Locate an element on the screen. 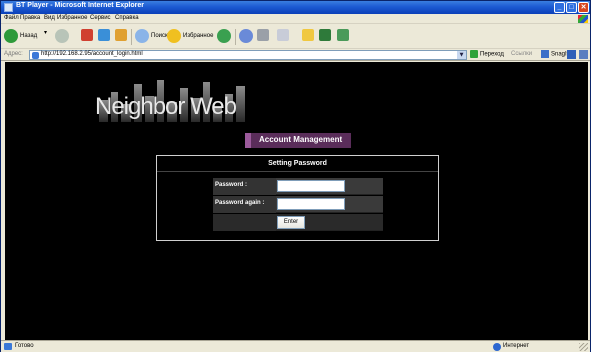  account-management-header: Account Management is located at coordinates (298, 140).